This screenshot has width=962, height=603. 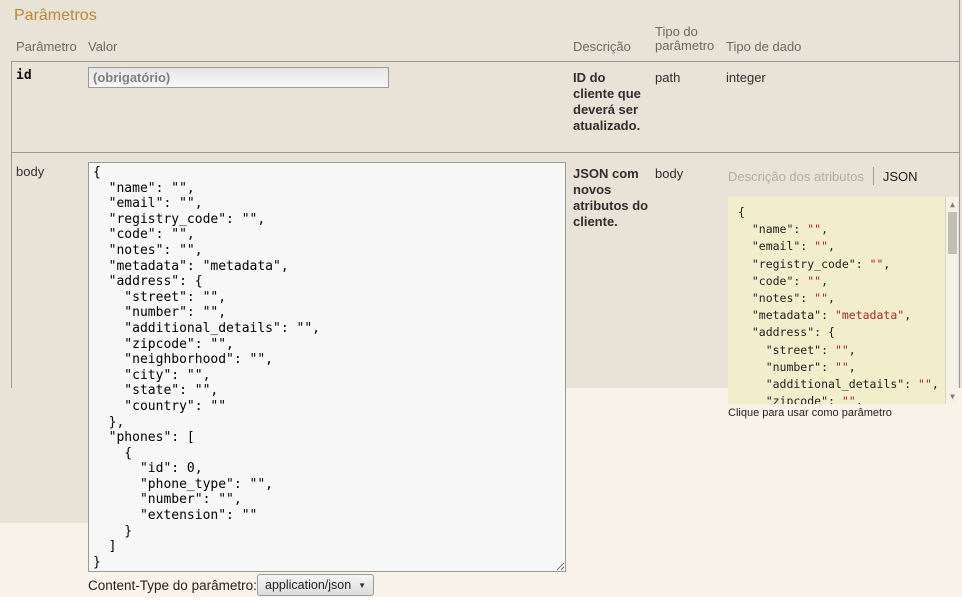 I want to click on column-header-parameter-type: Tipo do parâmetro, so click(x=685, y=38).